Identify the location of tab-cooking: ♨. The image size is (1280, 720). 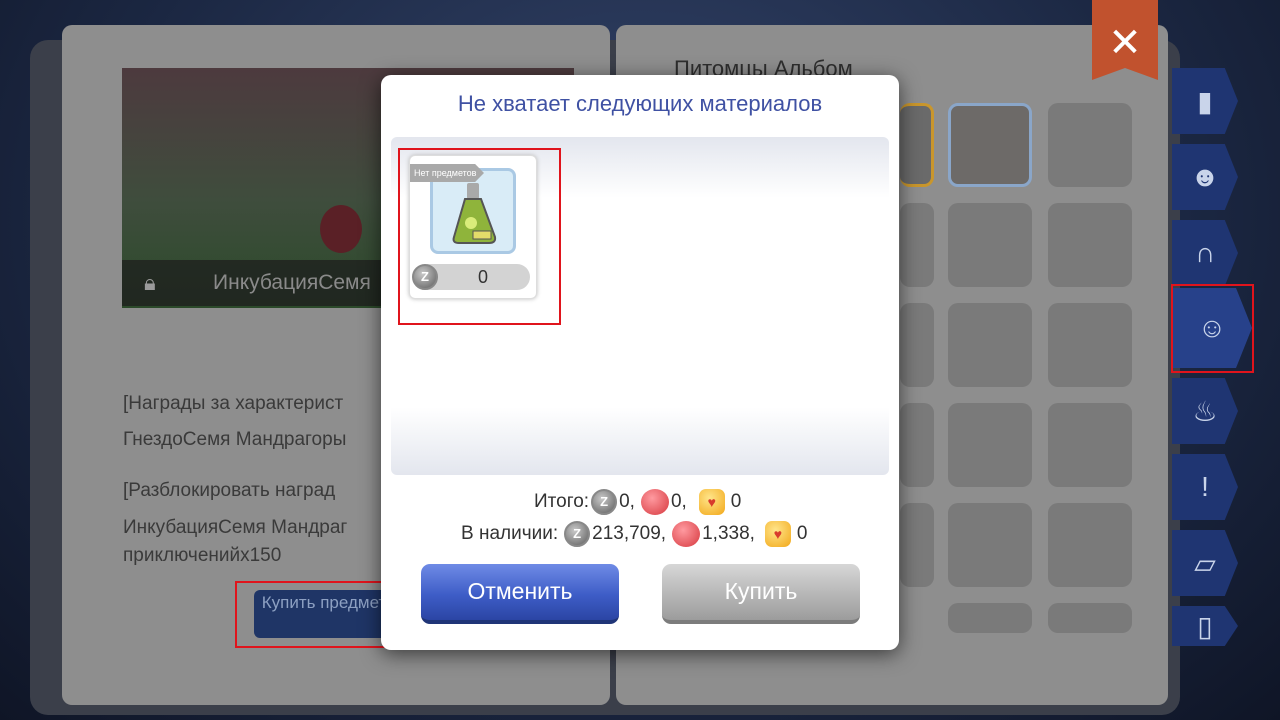
(1205, 411).